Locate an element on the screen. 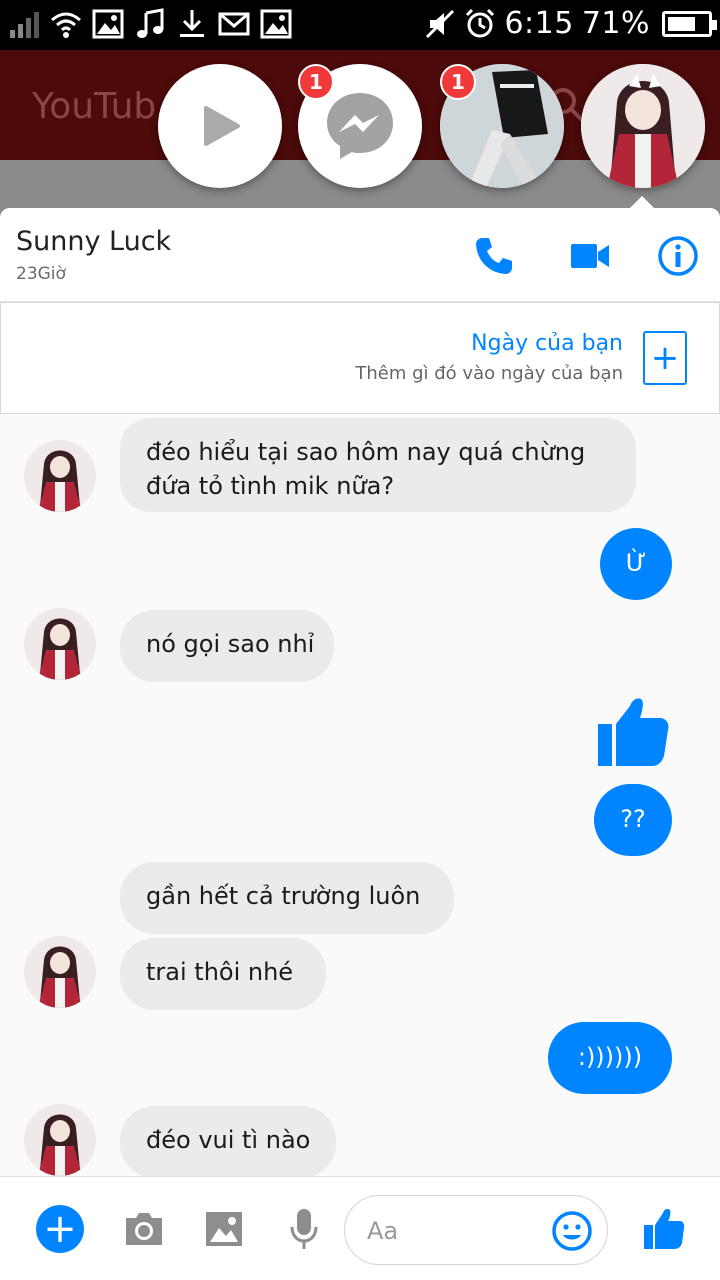  voice-button is located at coordinates (304, 1229).